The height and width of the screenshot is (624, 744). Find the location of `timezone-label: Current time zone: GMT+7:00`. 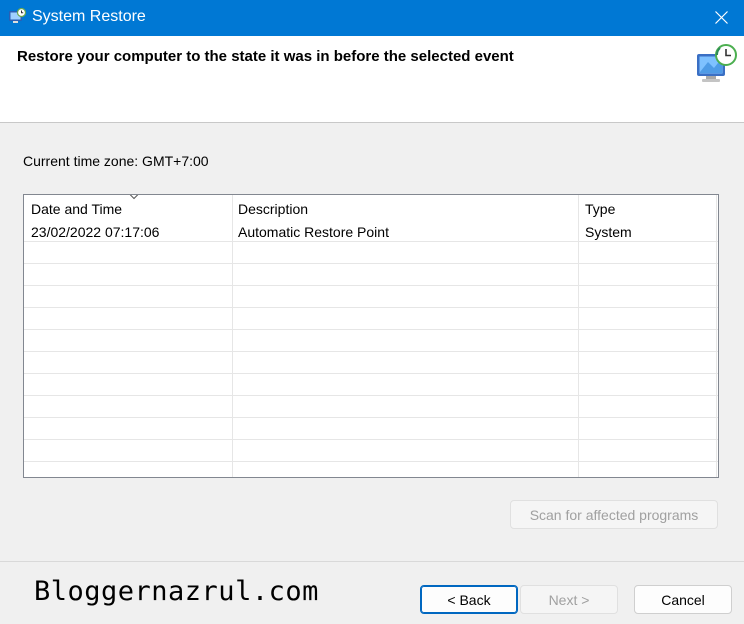

timezone-label: Current time zone: GMT+7:00 is located at coordinates (116, 161).